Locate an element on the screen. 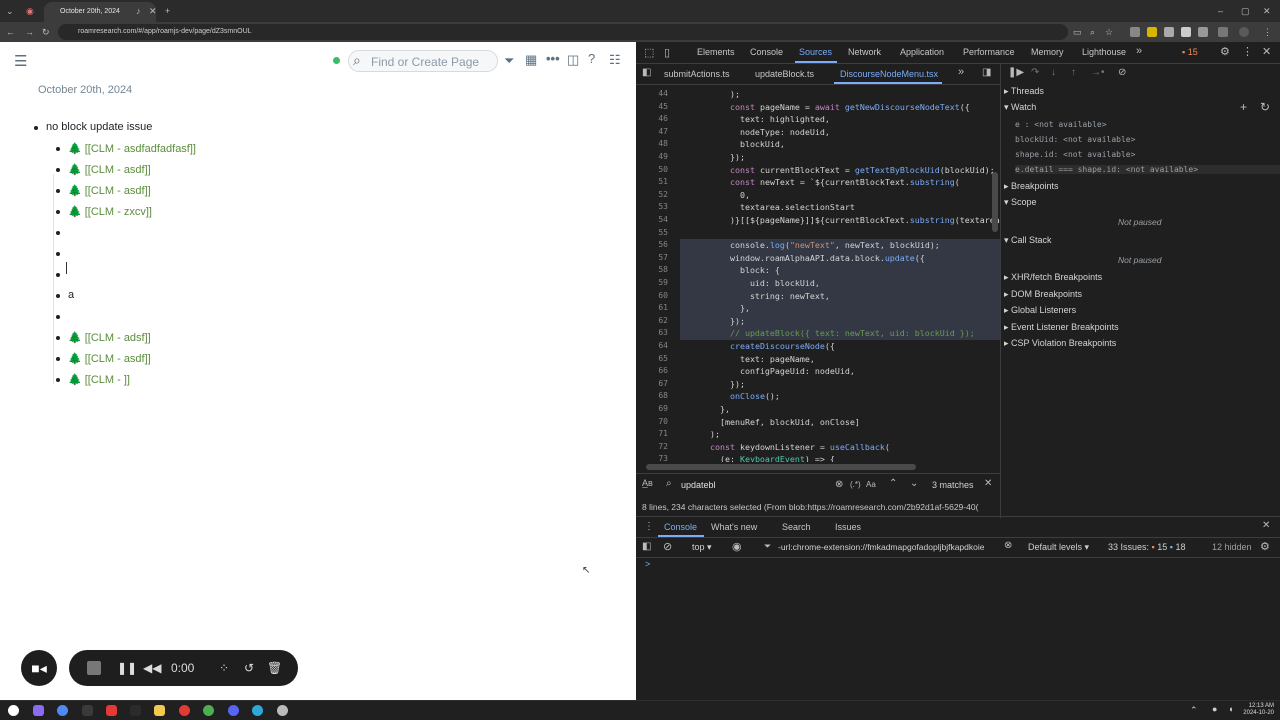  line-number: 51 is located at coordinates (652, 182).